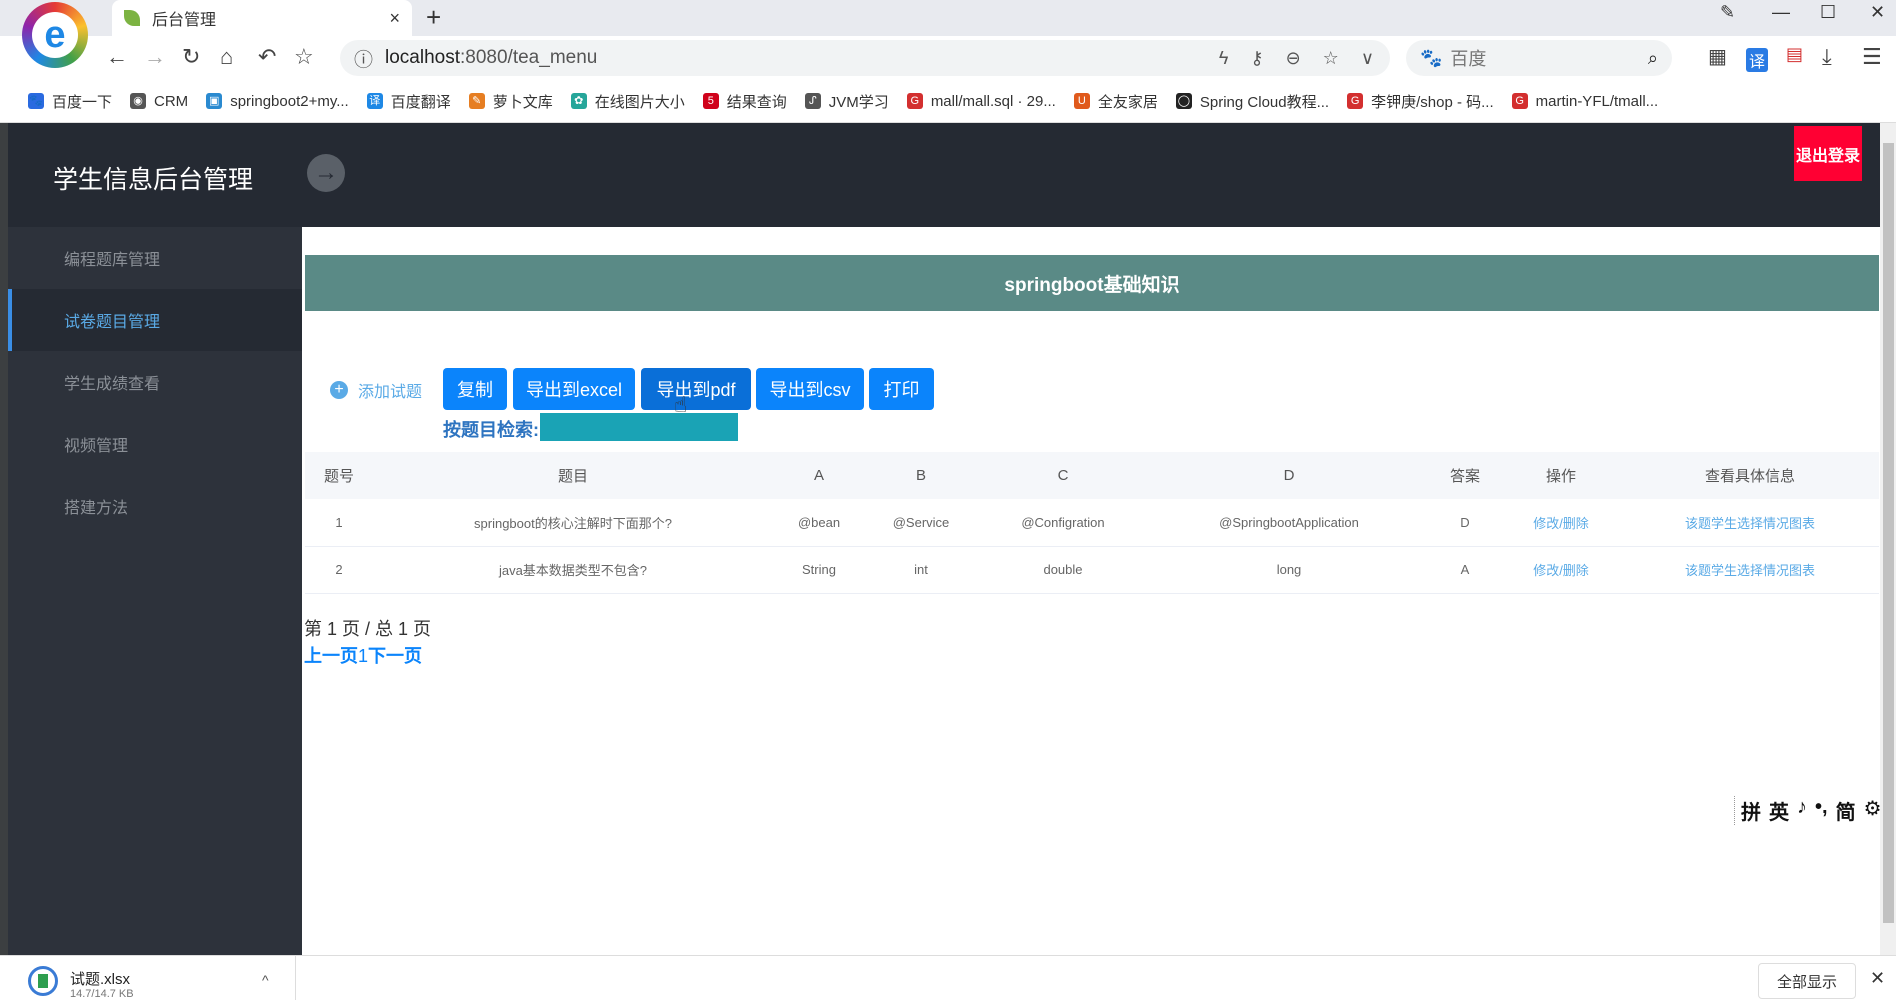 The width and height of the screenshot is (1896, 1000). What do you see at coordinates (55, 35) in the screenshot?
I see `browser-logo-icon: e` at bounding box center [55, 35].